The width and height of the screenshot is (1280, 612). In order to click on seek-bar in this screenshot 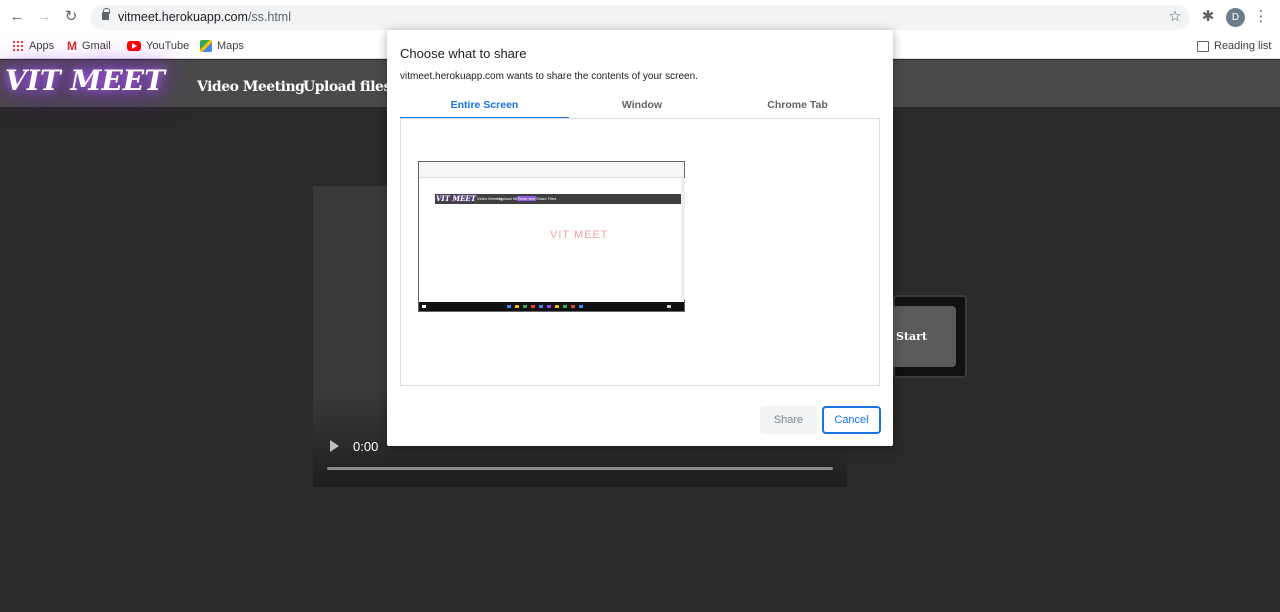, I will do `click(580, 468)`.